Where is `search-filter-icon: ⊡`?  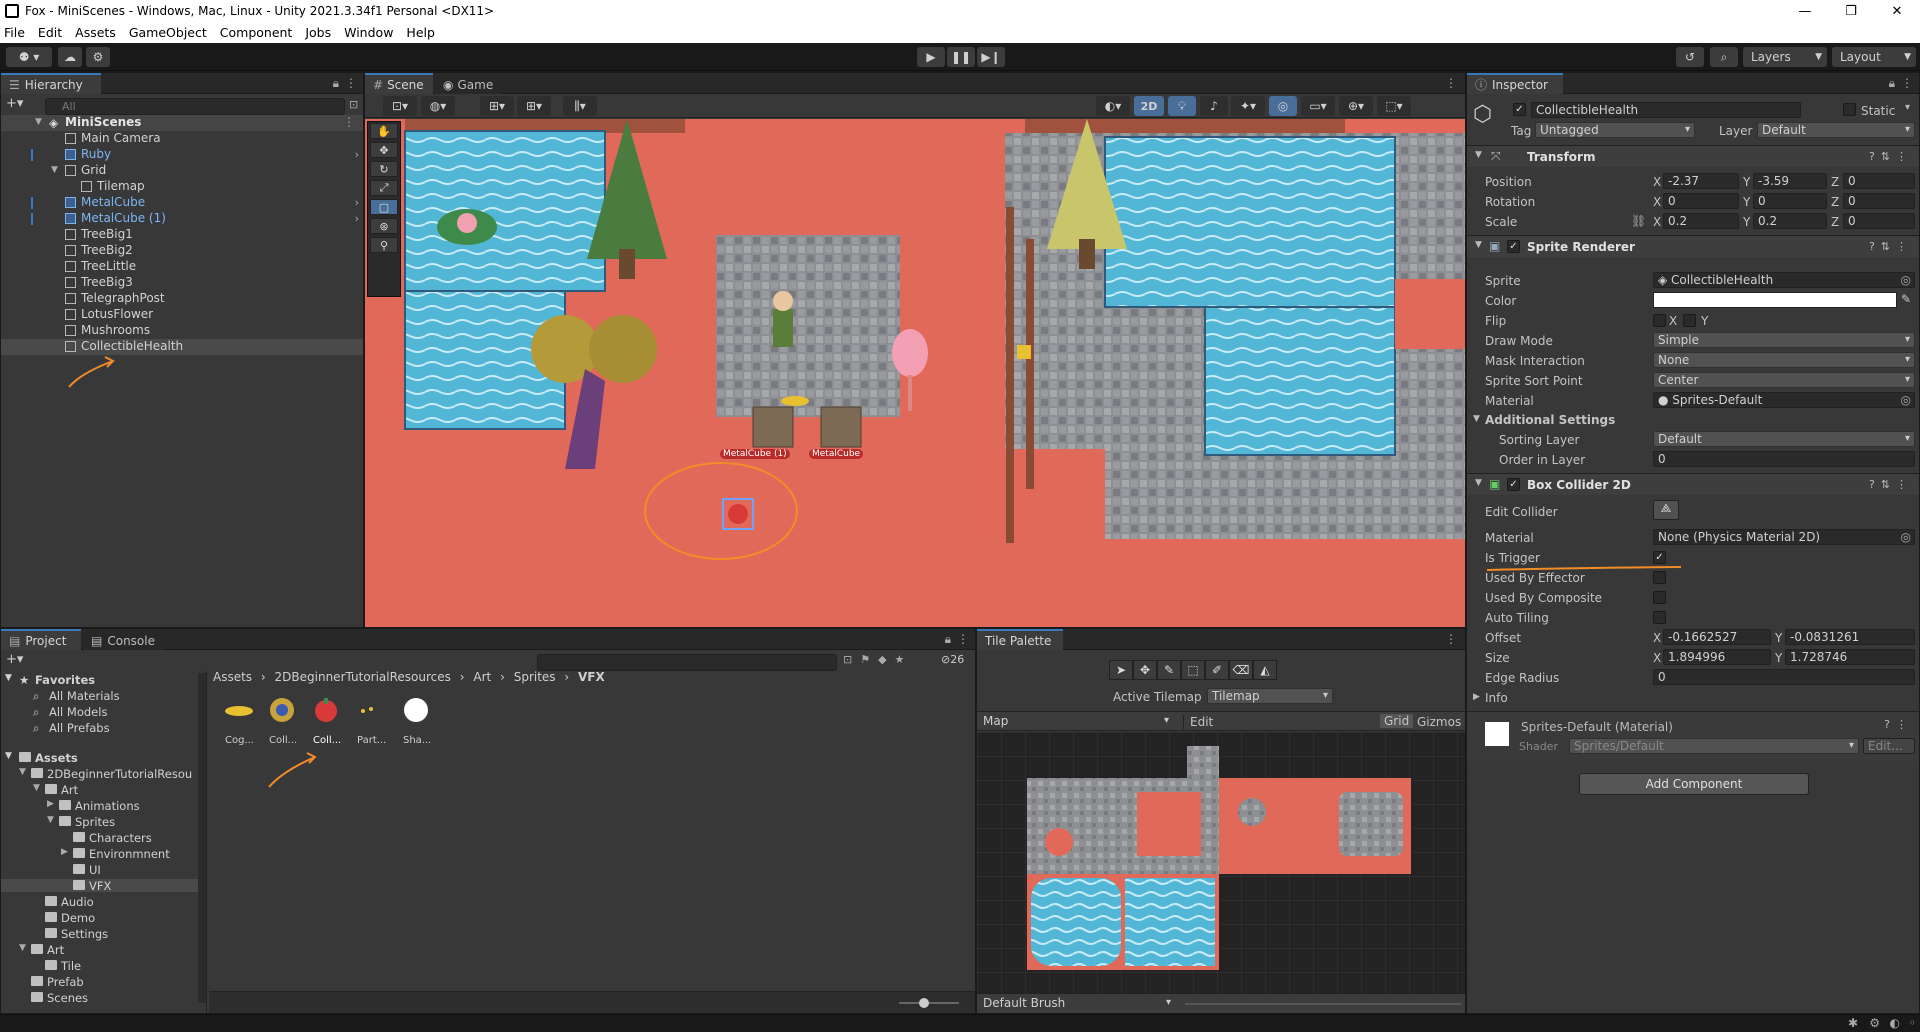 search-filter-icon: ⊡ is located at coordinates (353, 104).